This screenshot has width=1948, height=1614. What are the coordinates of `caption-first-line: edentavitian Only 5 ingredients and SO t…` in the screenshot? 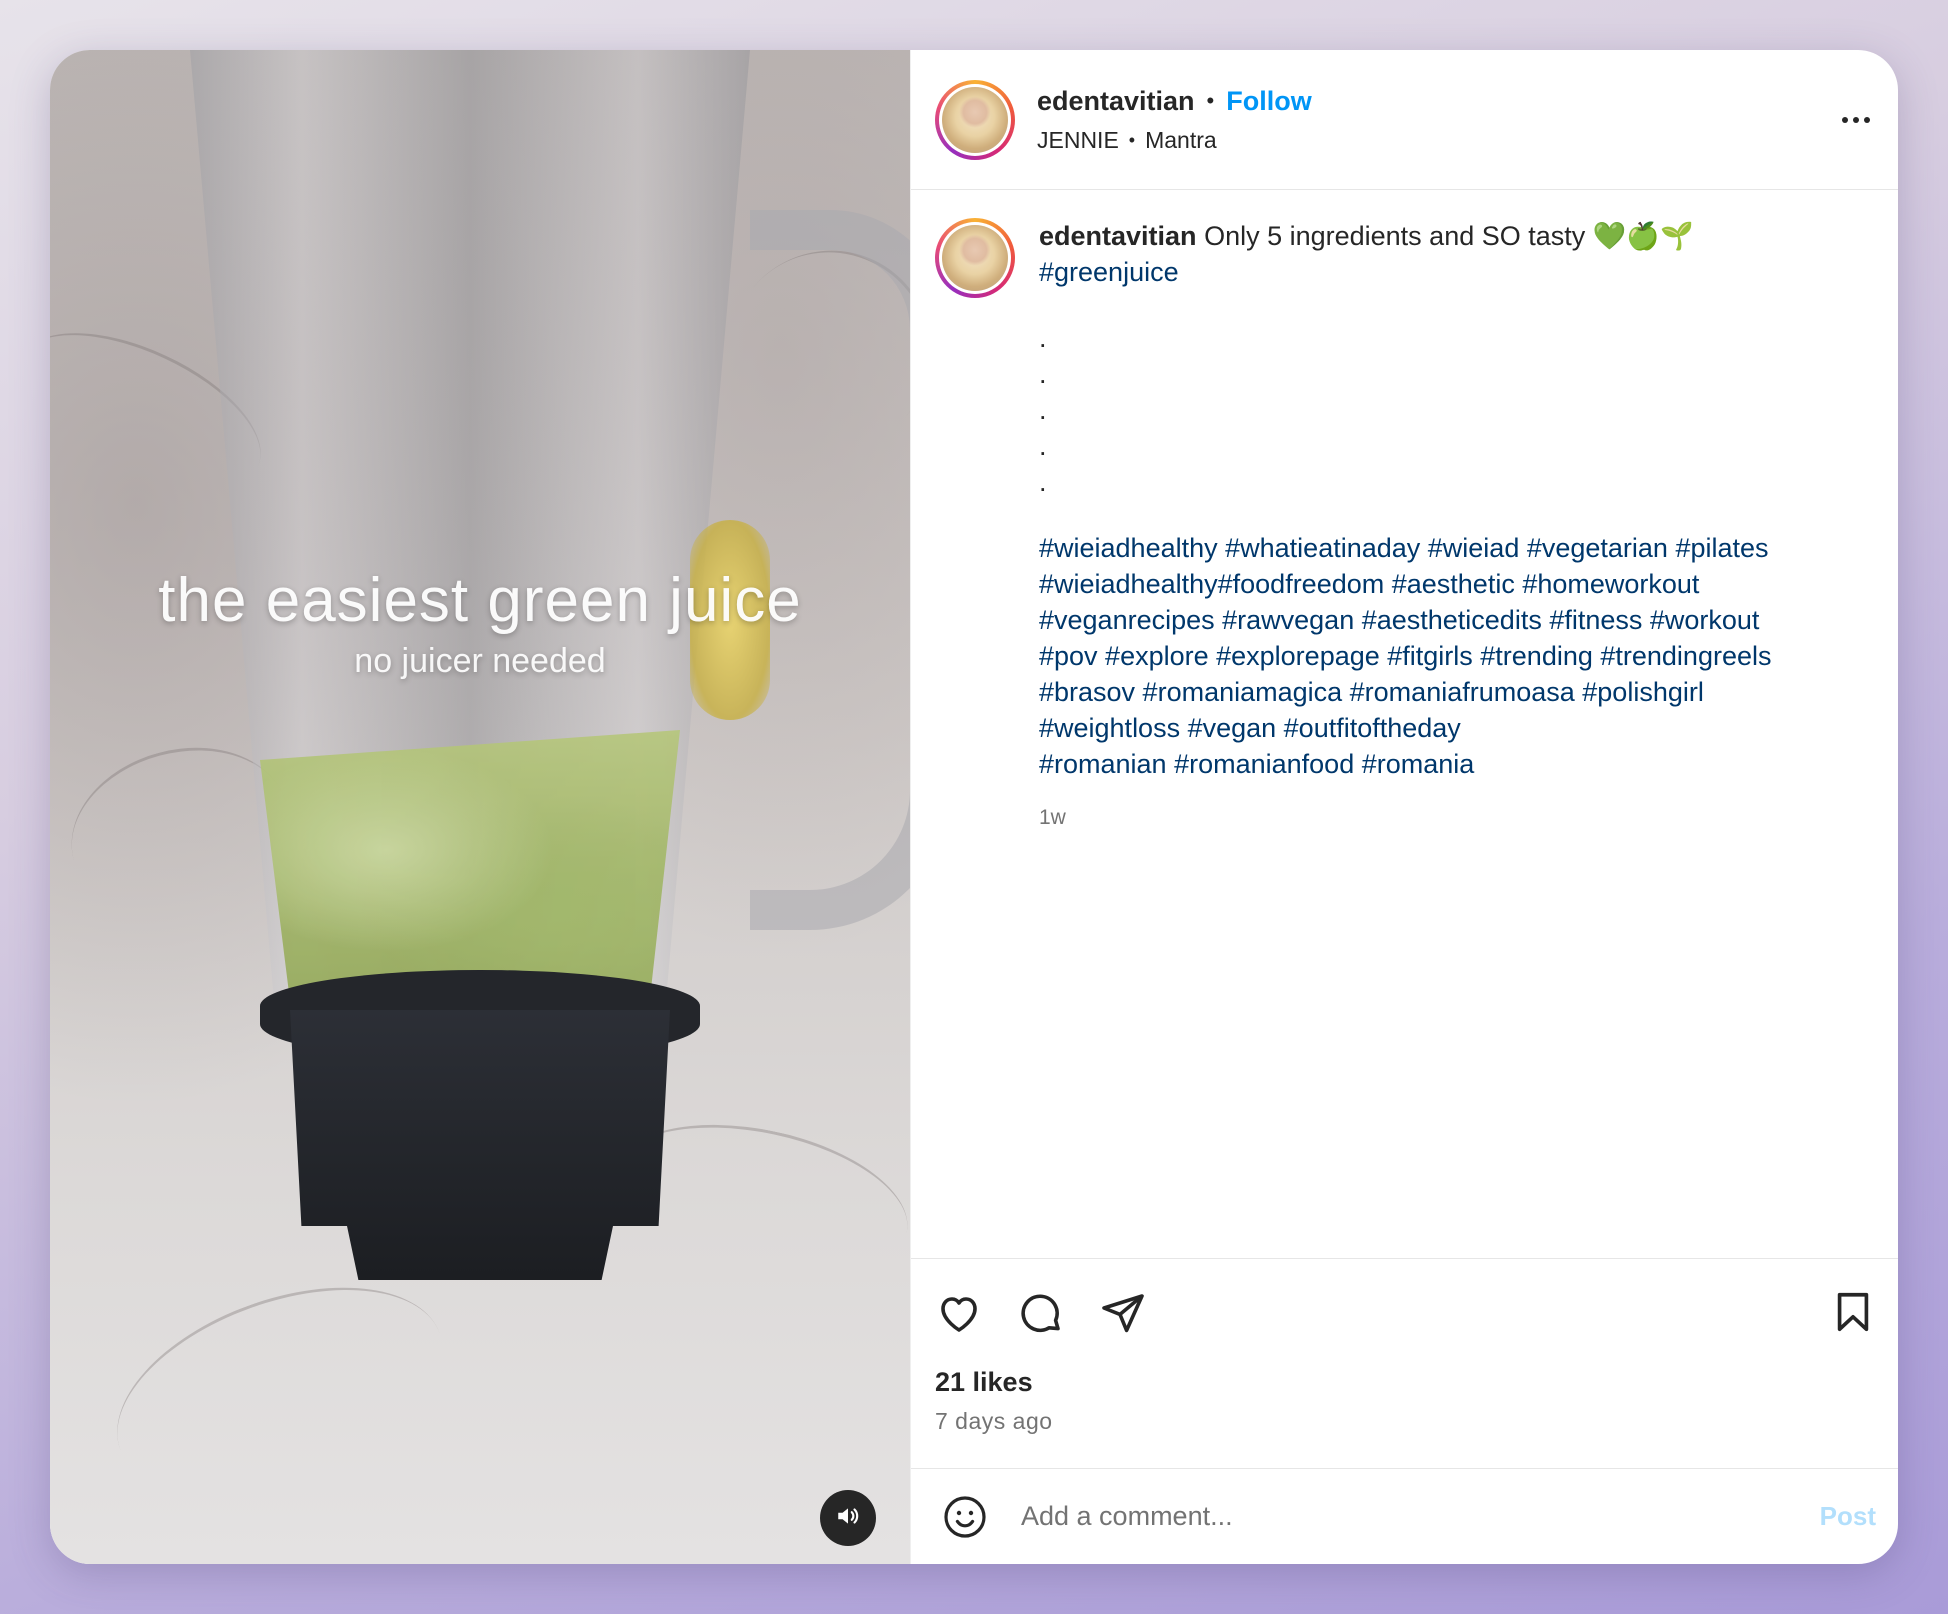 It's located at (1454, 236).